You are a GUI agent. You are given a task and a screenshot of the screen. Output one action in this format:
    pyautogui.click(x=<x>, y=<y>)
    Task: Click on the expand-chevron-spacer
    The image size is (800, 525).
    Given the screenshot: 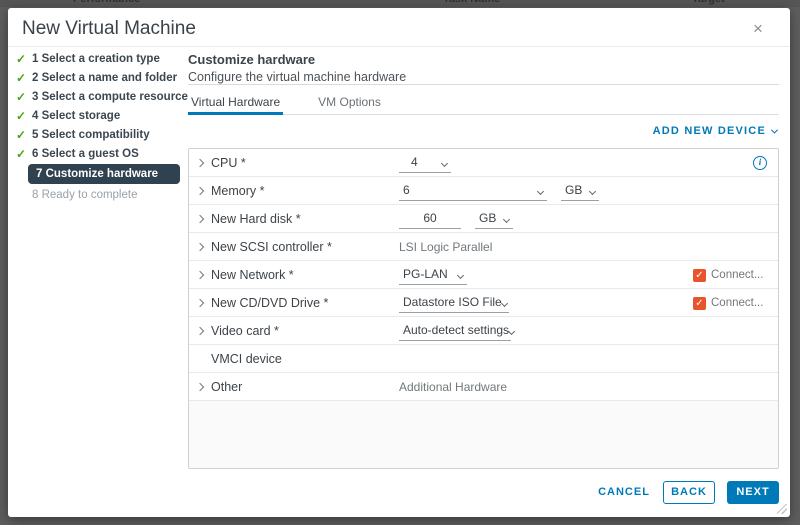 What is the action you would take?
    pyautogui.click(x=200, y=359)
    